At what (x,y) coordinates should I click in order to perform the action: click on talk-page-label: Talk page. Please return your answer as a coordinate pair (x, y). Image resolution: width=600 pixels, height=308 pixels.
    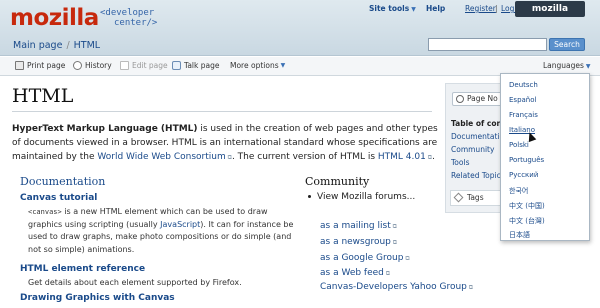
    Looking at the image, I should click on (202, 65).